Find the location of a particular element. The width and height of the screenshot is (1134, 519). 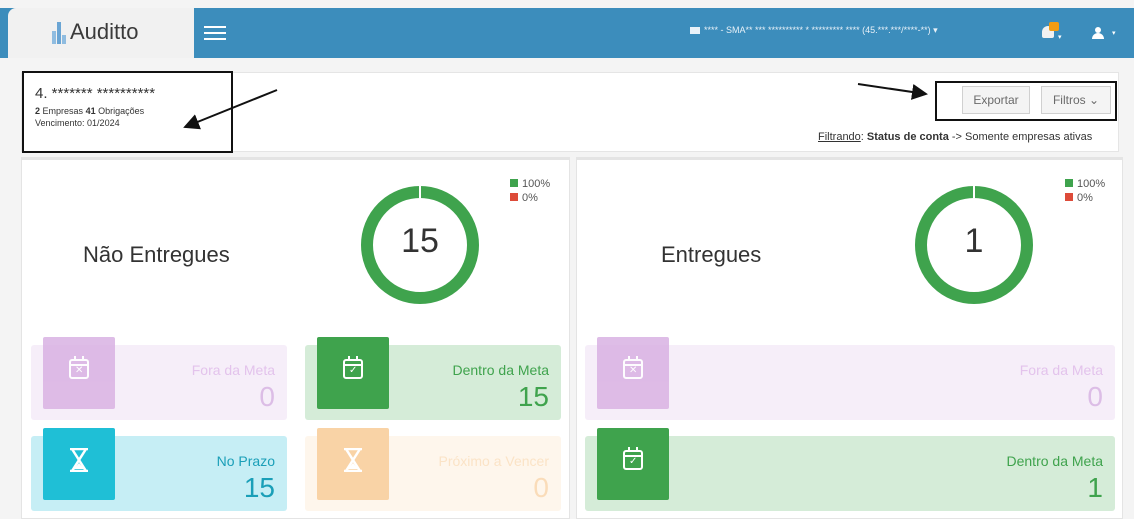

stat-within-target: ✓ Dentro da Meta 1 is located at coordinates (850, 469).